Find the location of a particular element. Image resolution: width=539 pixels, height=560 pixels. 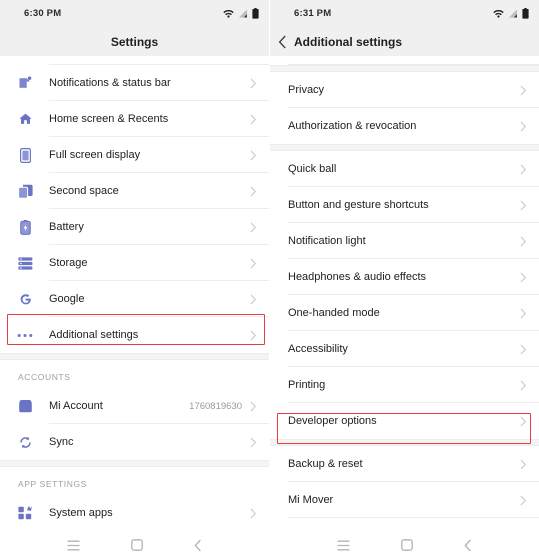

list-item-label: Notifications & status bar is located at coordinates (110, 83).